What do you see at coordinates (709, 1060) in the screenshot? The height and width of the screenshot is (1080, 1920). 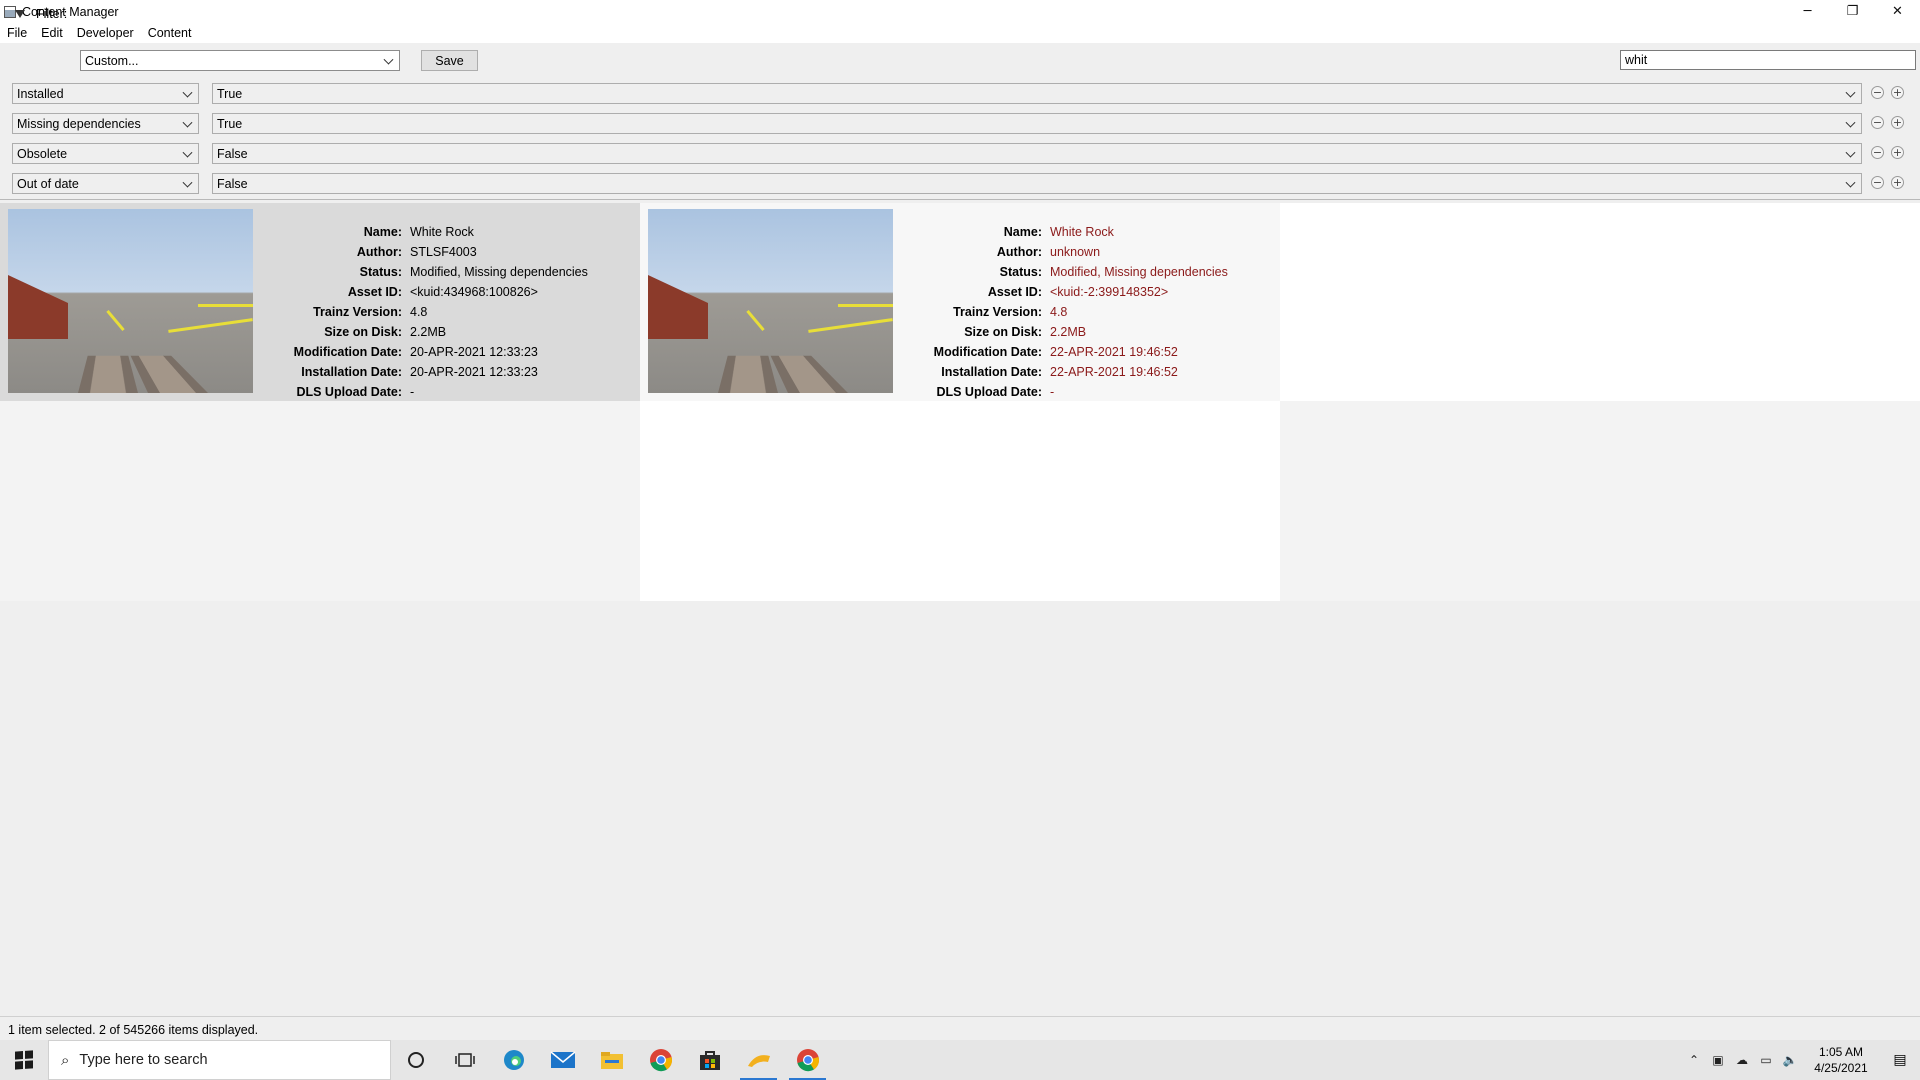 I see `store-icon` at bounding box center [709, 1060].